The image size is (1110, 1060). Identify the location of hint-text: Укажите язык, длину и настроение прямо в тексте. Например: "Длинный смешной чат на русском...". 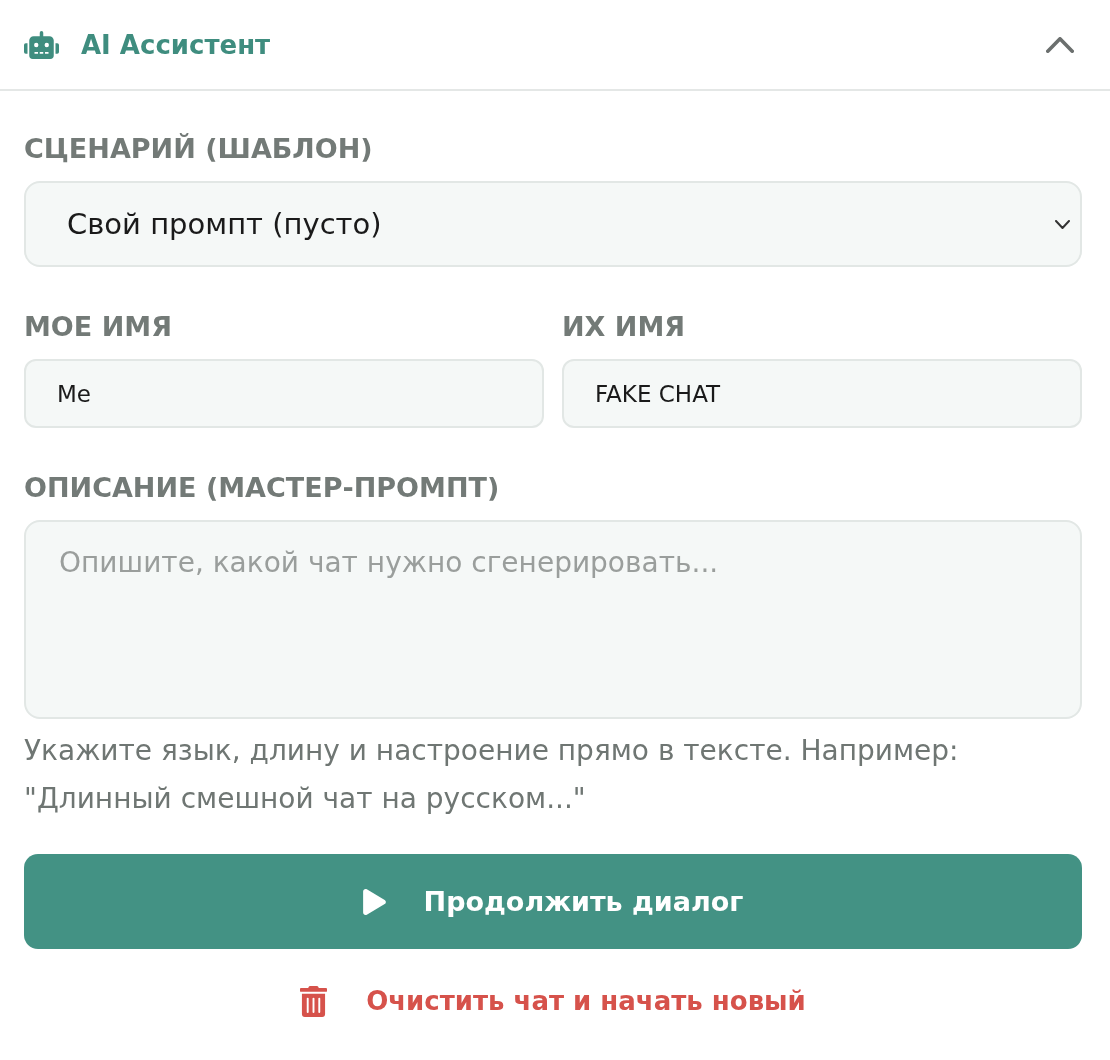
(492, 775).